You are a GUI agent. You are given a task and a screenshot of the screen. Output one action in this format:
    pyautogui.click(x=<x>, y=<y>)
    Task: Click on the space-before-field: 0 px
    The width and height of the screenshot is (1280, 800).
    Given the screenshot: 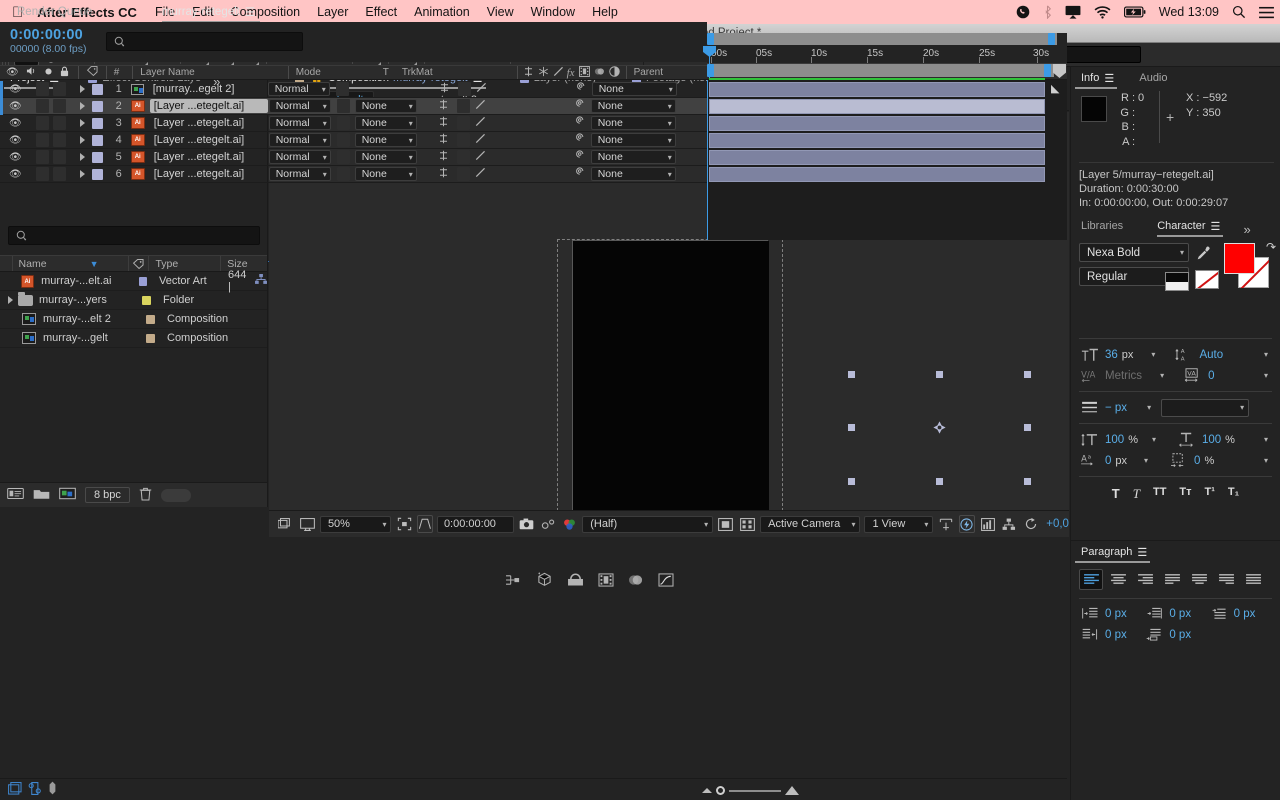 What is the action you would take?
    pyautogui.click(x=1111, y=635)
    